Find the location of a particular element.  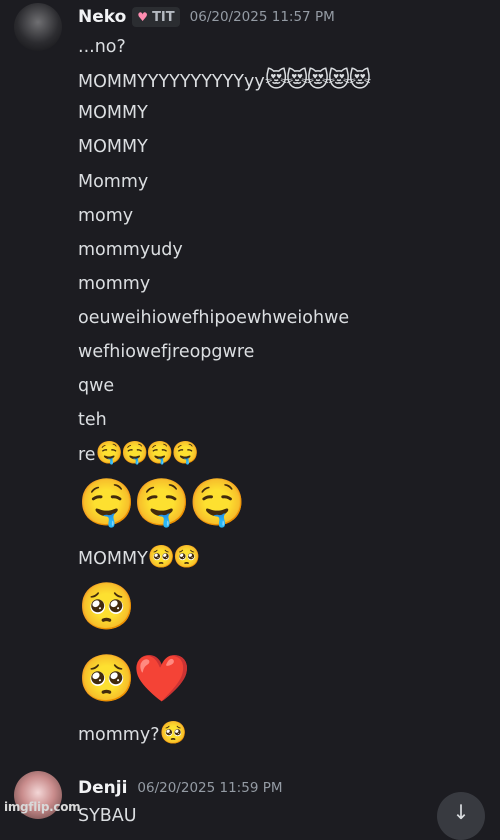

watermark: imgflip.com is located at coordinates (42, 807).